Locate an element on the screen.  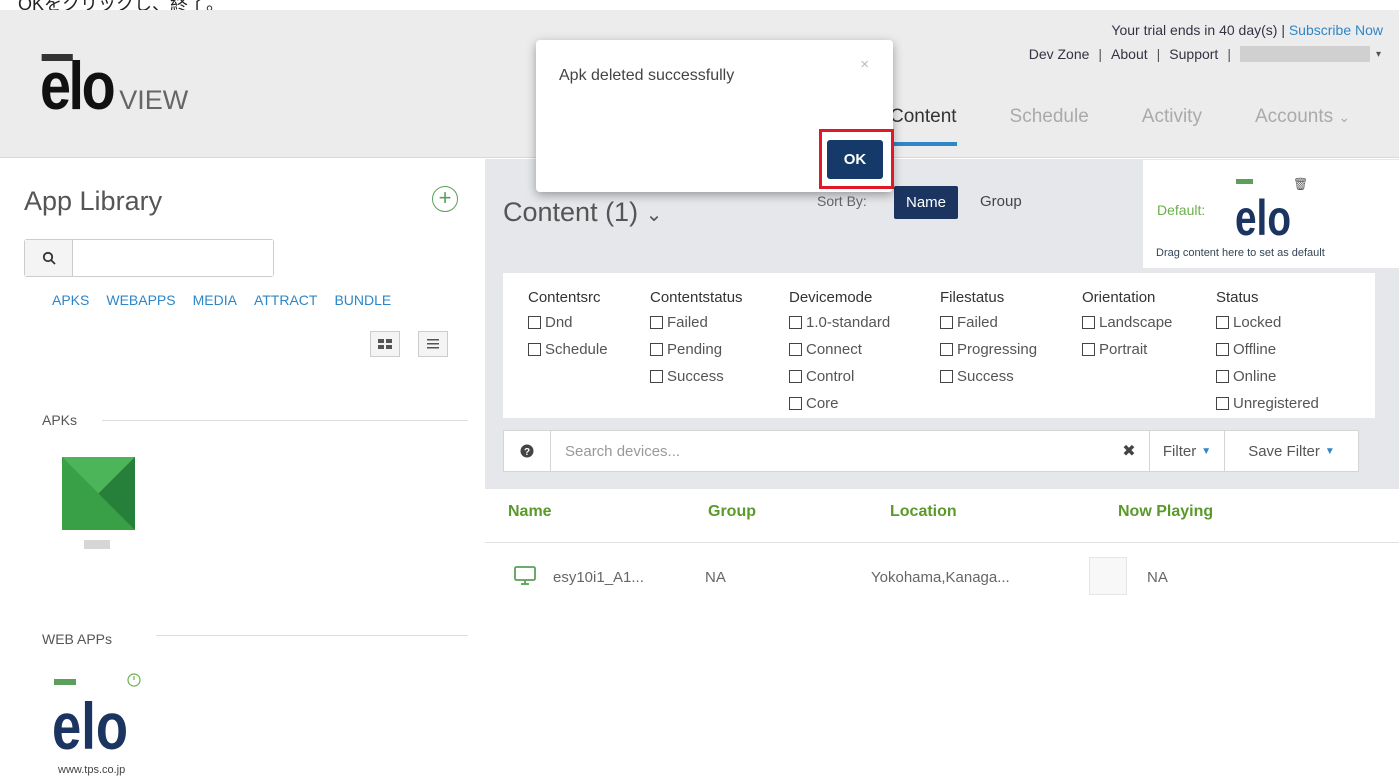
close-icon: × is located at coordinates (864, 64).